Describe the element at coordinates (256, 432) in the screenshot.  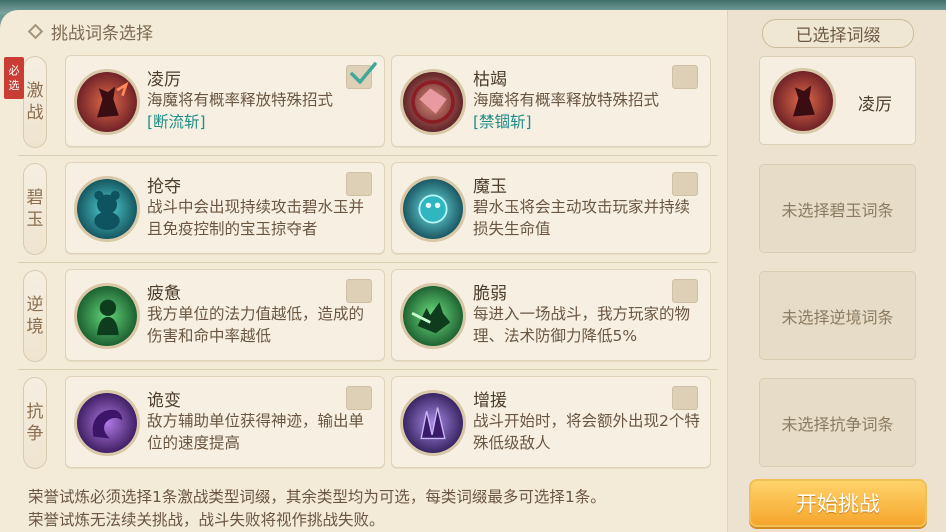
I see `affix-desc: 敌方辅助单位获得神迹，输出单位的速度提高` at that location.